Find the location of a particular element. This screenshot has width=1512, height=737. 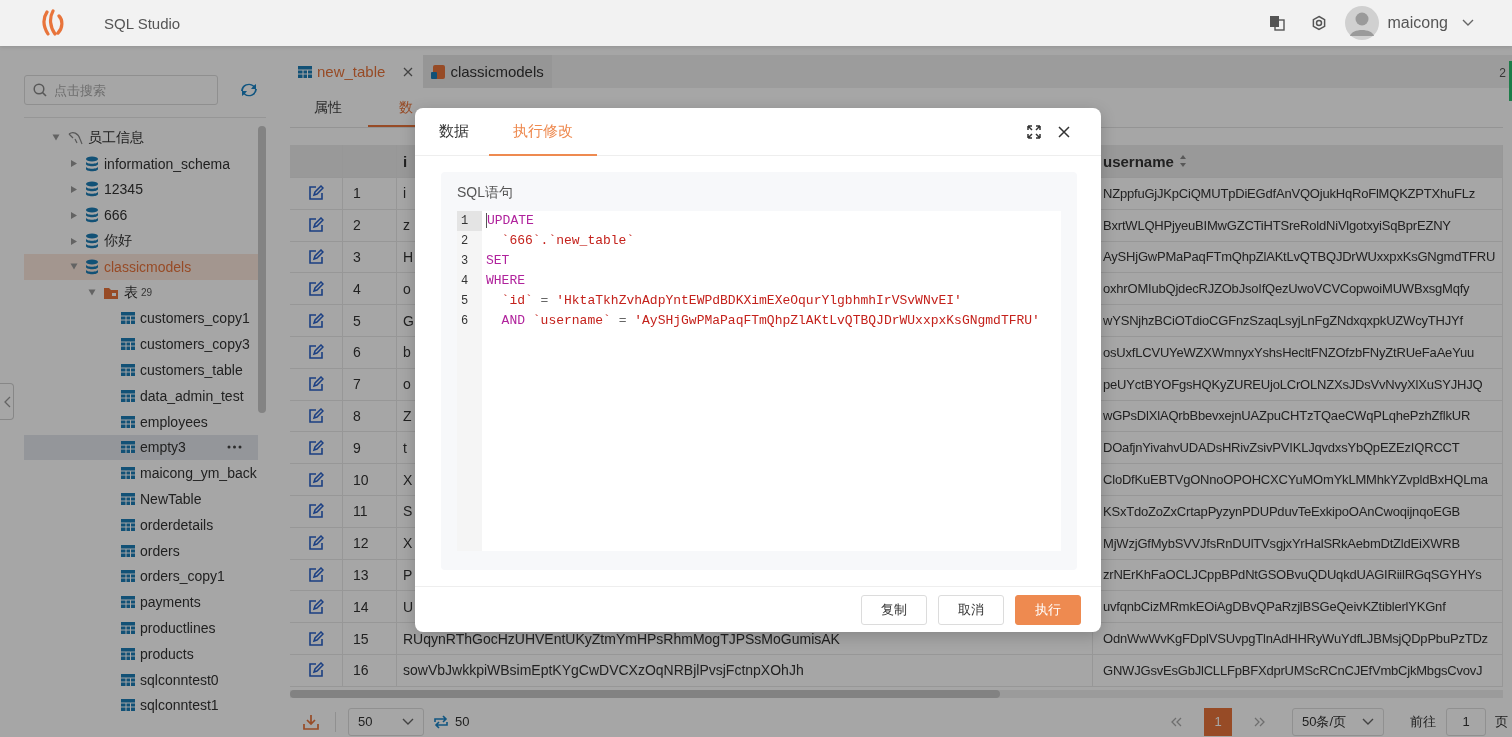

page-size-select: 50 is located at coordinates (386, 721).